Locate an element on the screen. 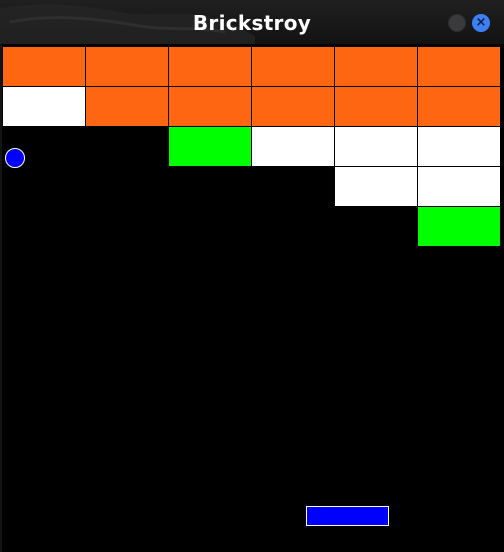 The image size is (504, 552). window-title: Brickstroy is located at coordinates (252, 23).